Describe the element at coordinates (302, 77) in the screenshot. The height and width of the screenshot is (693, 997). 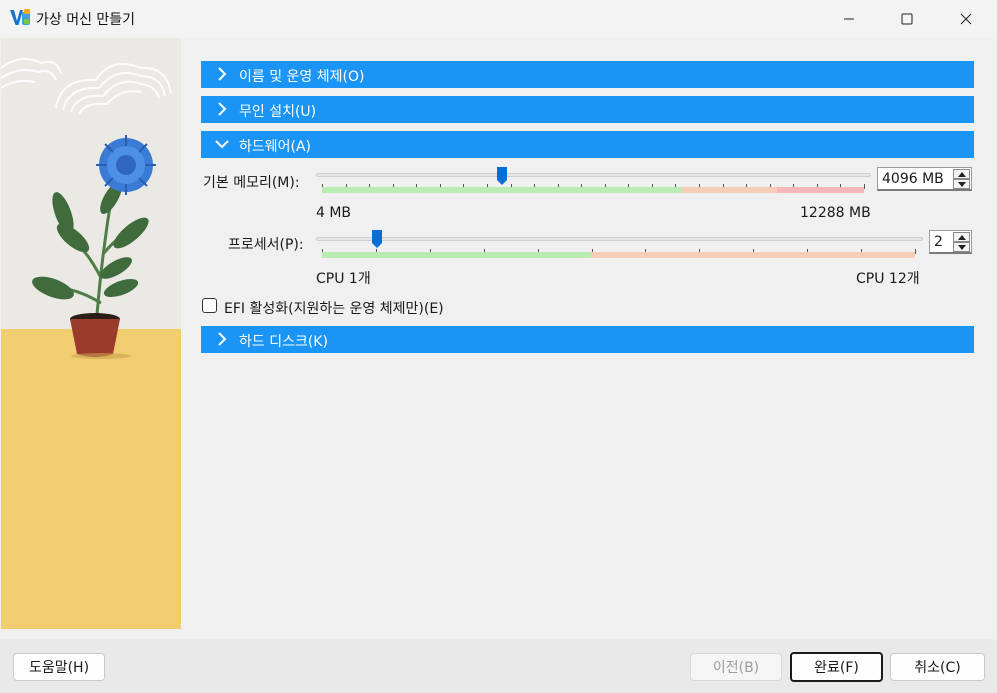
I see `section-name-os-label: 이름 및 운영 체제(O)` at that location.